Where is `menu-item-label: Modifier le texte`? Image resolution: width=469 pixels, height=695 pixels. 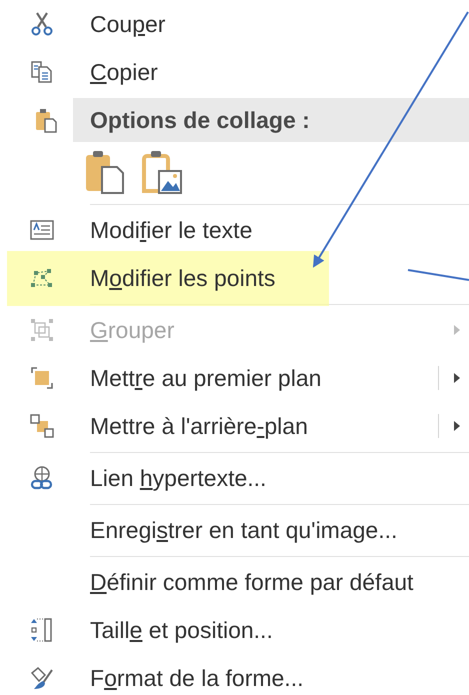 menu-item-label: Modifier le texte is located at coordinates (171, 229).